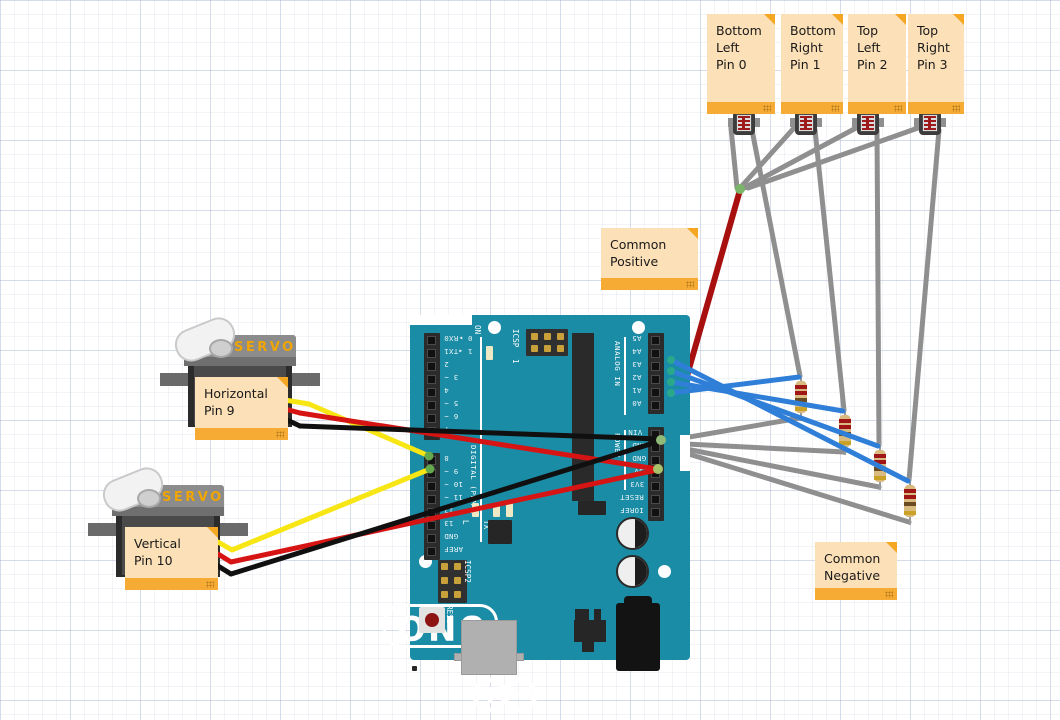 The height and width of the screenshot is (720, 1060). What do you see at coordinates (655, 434) in the screenshot?
I see `power-pin-vin` at bounding box center [655, 434].